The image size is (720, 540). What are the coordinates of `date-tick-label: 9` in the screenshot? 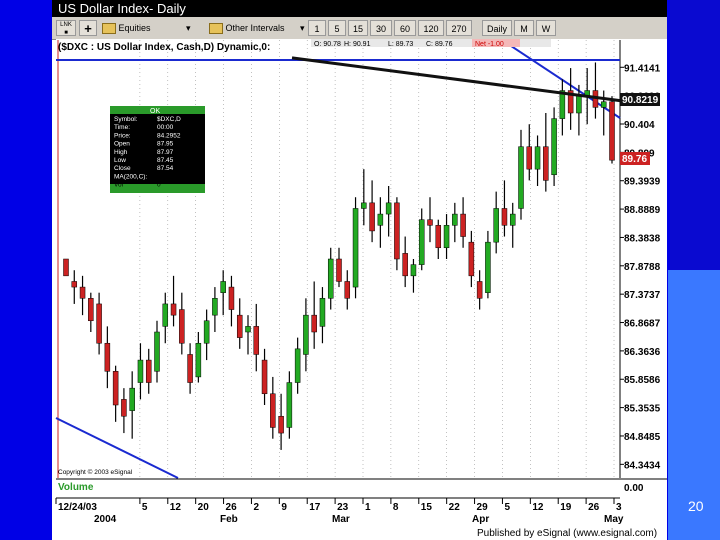 It's located at (284, 507).